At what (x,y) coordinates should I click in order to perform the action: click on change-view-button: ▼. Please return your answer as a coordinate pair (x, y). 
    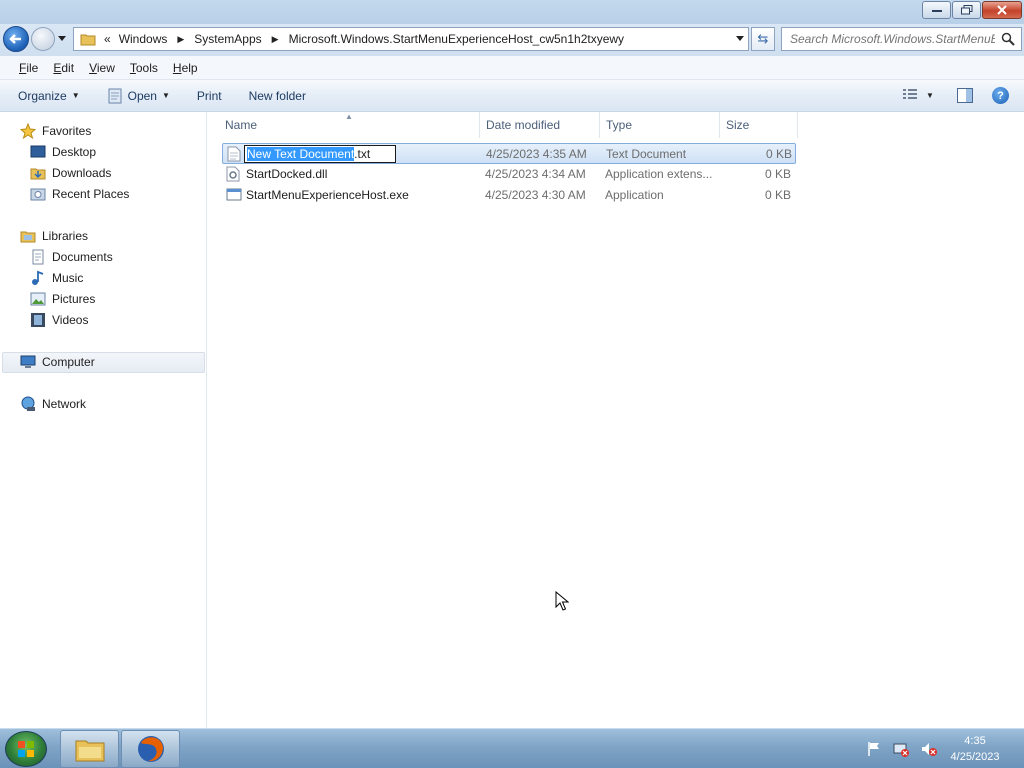
    Looking at the image, I should click on (918, 95).